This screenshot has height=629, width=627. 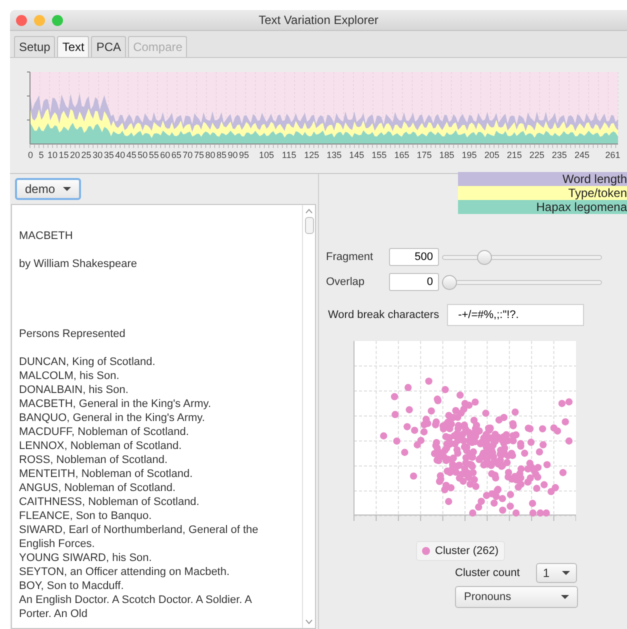 What do you see at coordinates (266, 155) in the screenshot?
I see `axis-tick-label: 105` at bounding box center [266, 155].